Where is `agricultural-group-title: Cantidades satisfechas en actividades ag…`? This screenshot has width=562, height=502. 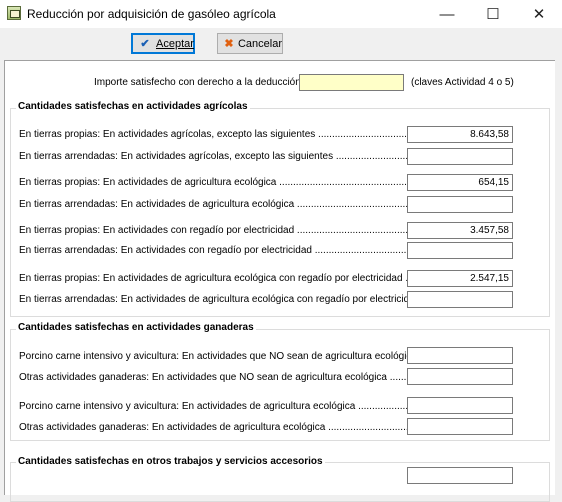 agricultural-group-title: Cantidades satisfechas en actividades ag… is located at coordinates (133, 106).